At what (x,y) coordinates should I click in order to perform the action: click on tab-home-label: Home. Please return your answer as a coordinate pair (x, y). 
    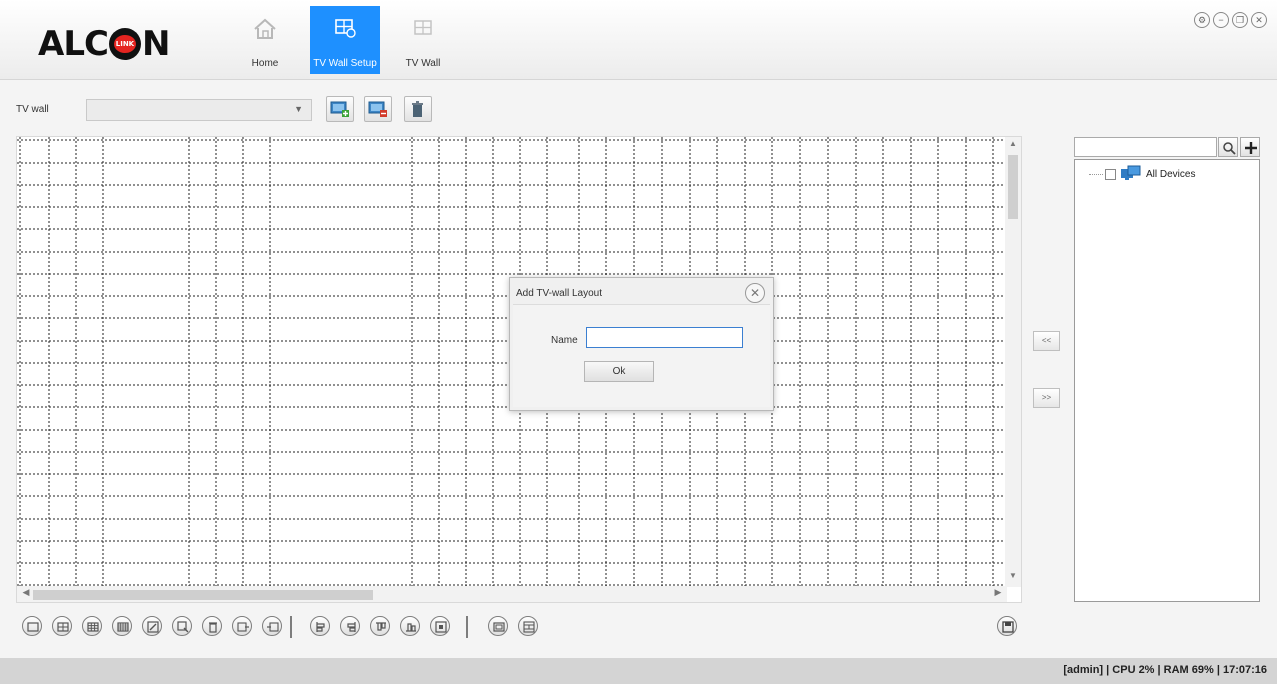
    Looking at the image, I should click on (265, 63).